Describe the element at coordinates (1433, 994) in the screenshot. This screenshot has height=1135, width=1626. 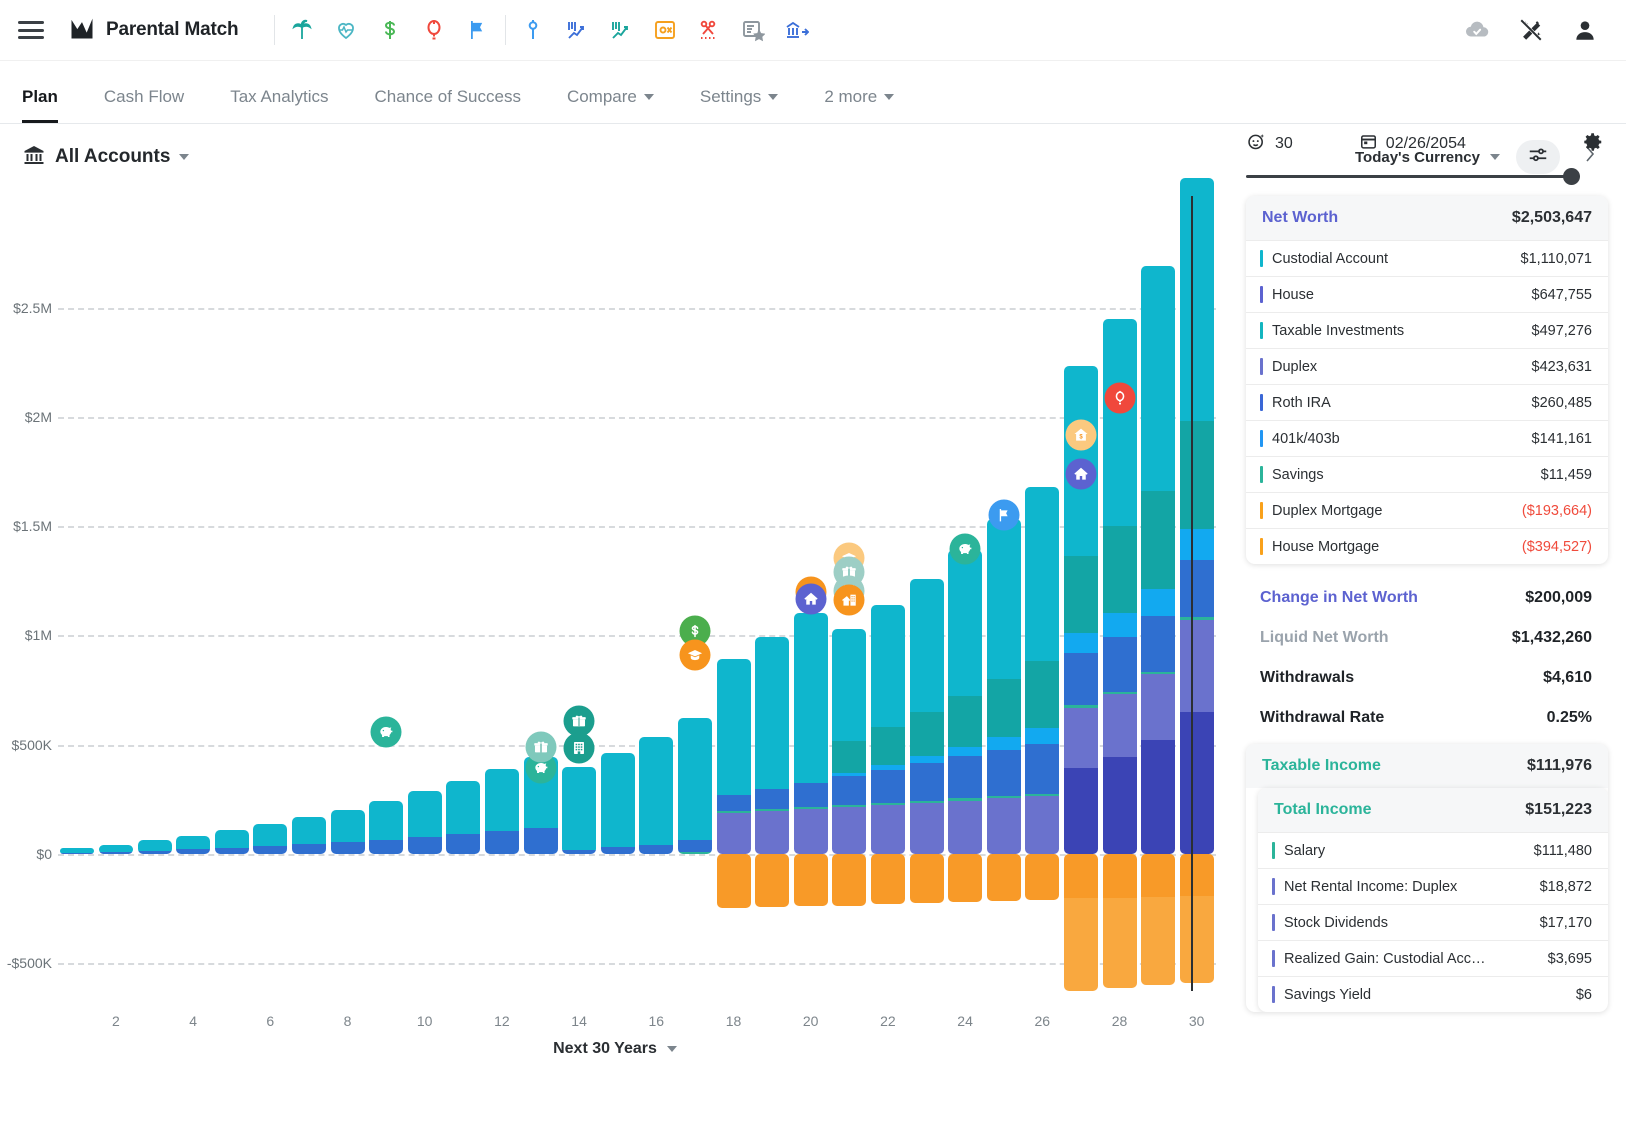
I see `total-income-row: Savings Yield $6` at that location.